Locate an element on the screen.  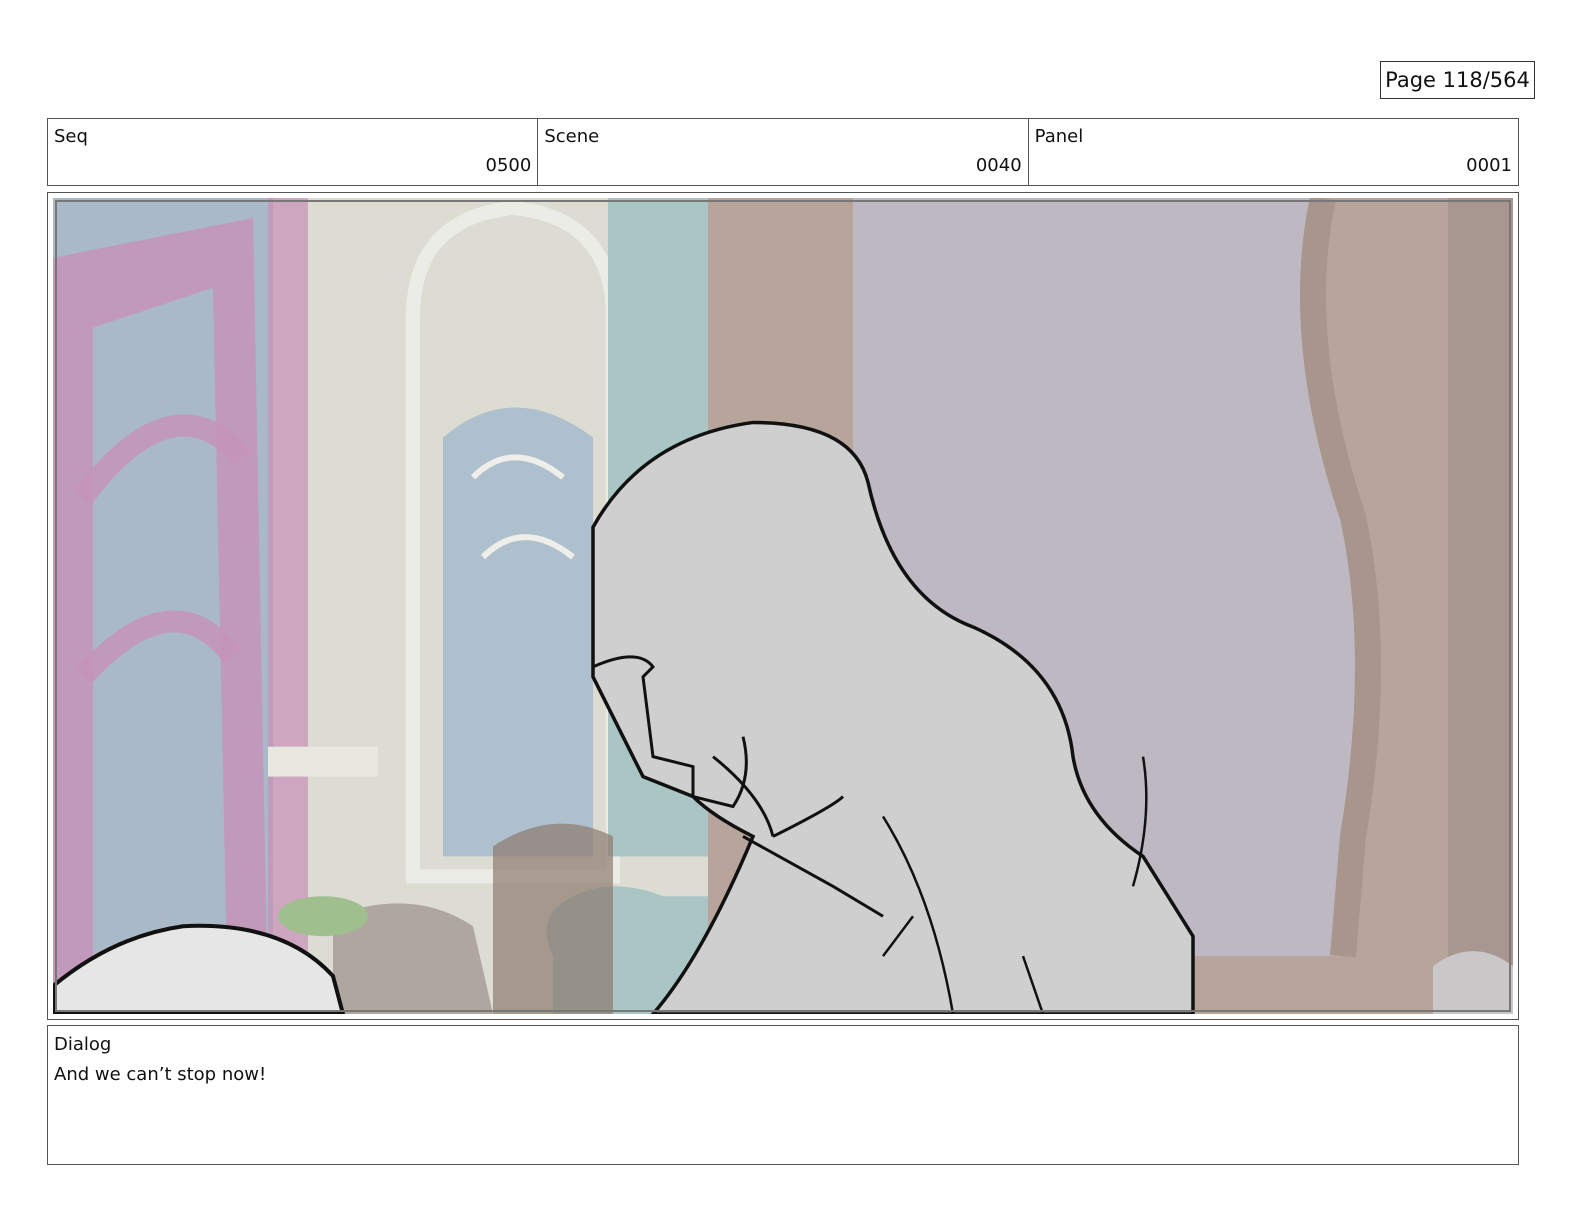
seq-cell: Seq 0500 is located at coordinates (293, 152).